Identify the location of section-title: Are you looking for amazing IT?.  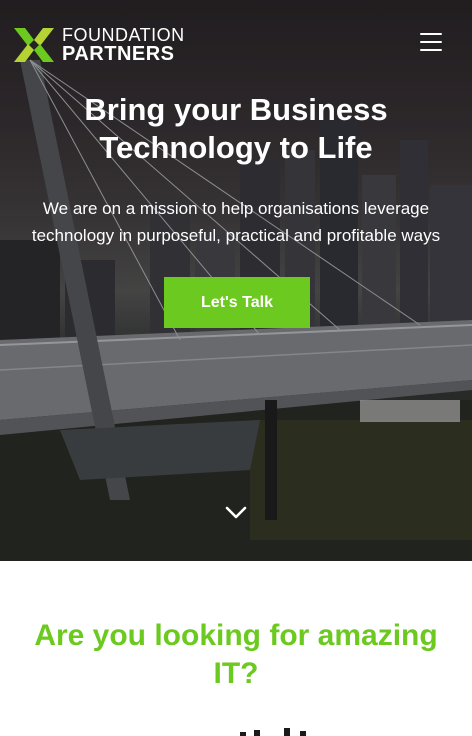
(236, 654).